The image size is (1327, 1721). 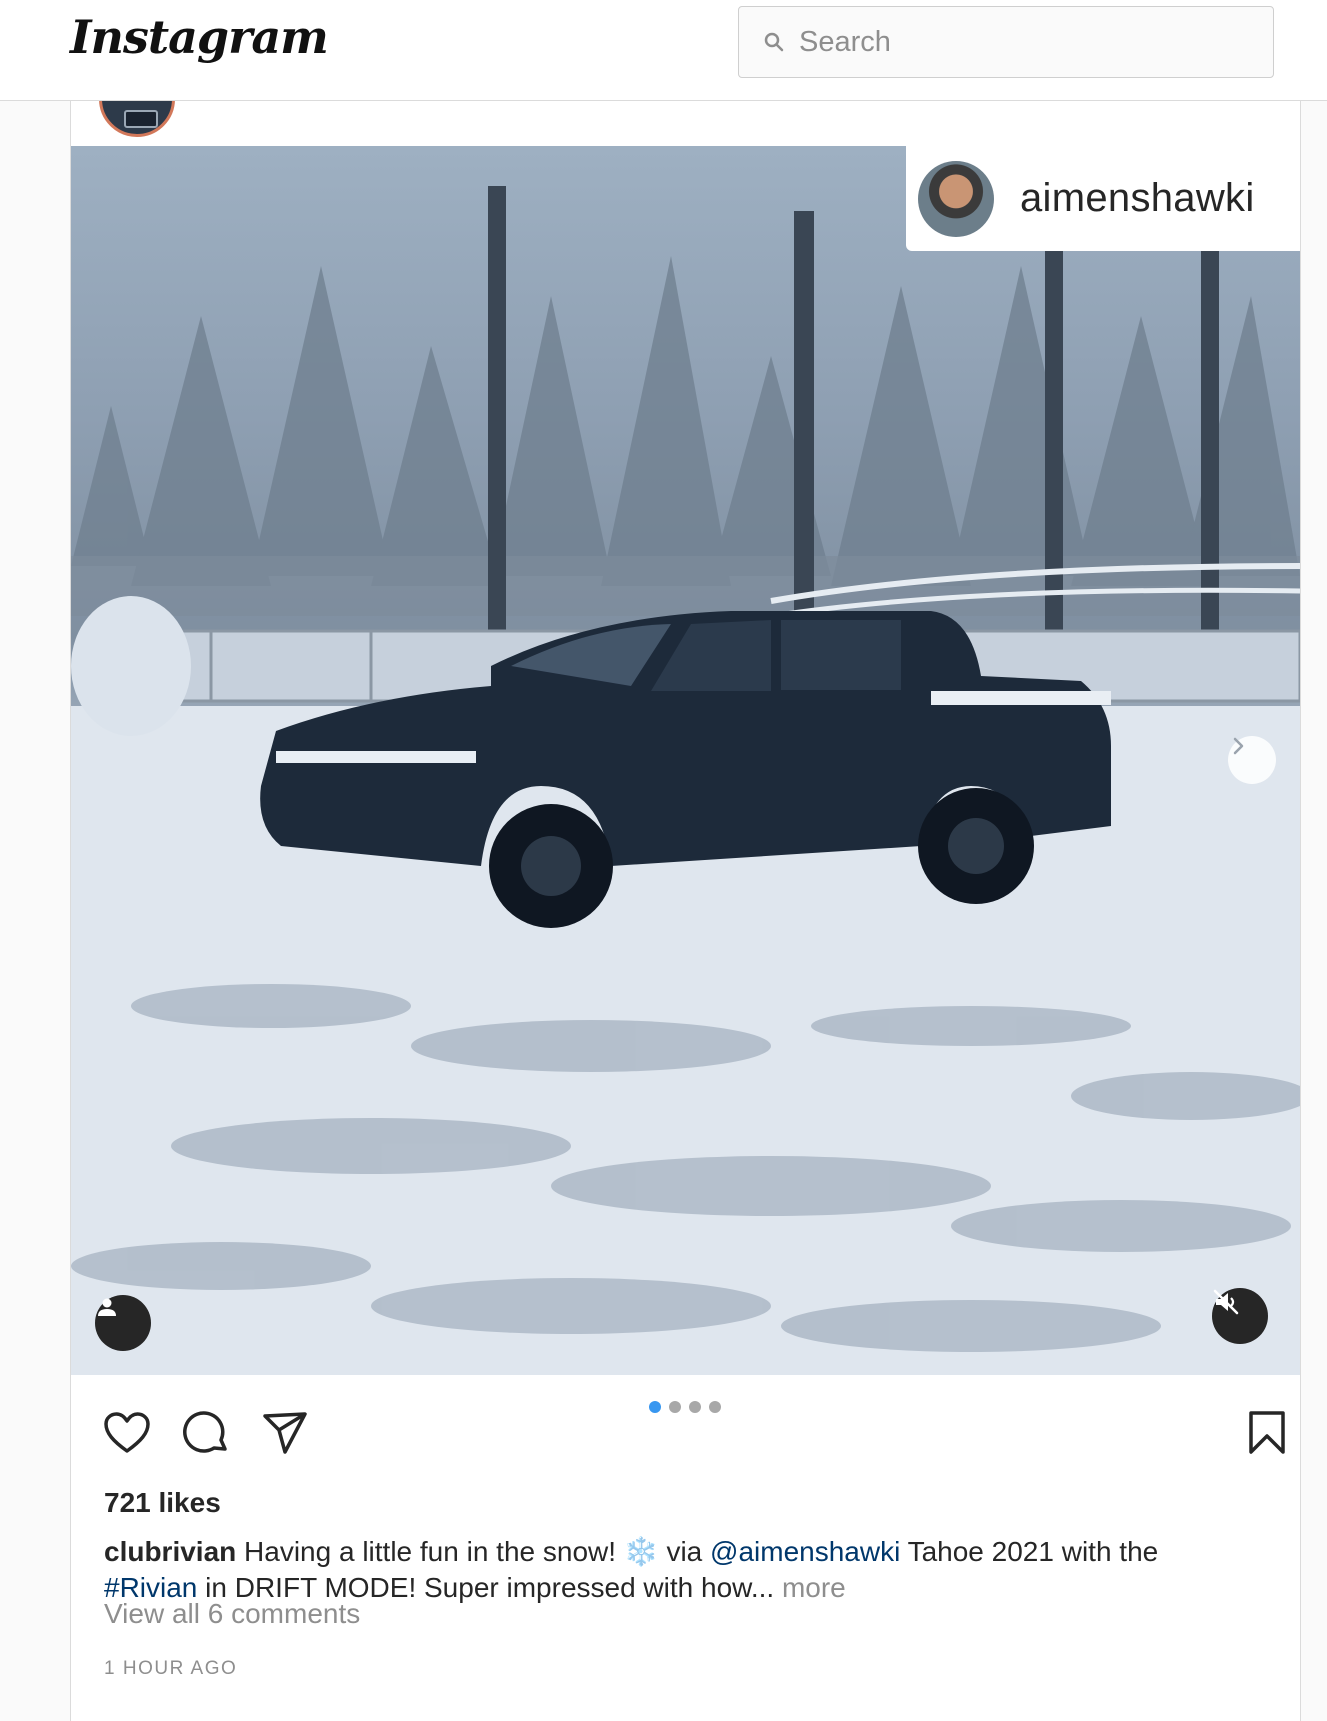 I want to click on caption-mention: @aimenshawki, so click(x=805, y=1551).